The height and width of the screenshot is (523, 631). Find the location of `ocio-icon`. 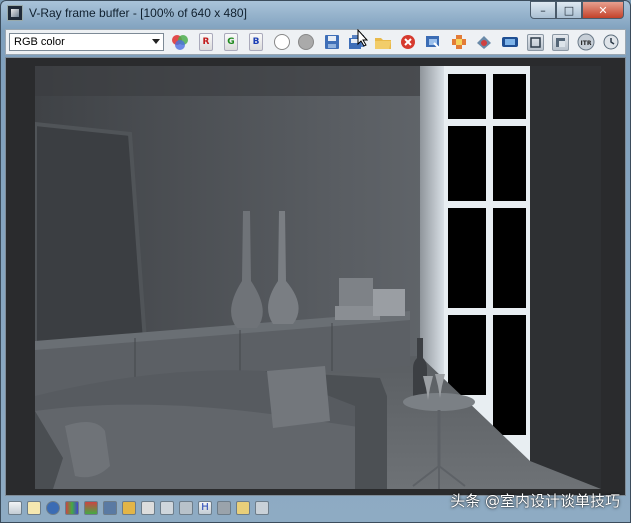

ocio-icon is located at coordinates (224, 508).